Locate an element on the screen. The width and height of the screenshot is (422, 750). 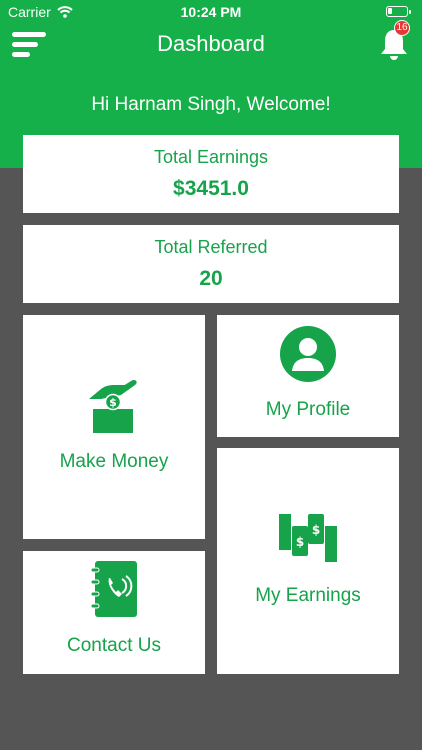
total-referred-label: Total Referred is located at coordinates (211, 247).